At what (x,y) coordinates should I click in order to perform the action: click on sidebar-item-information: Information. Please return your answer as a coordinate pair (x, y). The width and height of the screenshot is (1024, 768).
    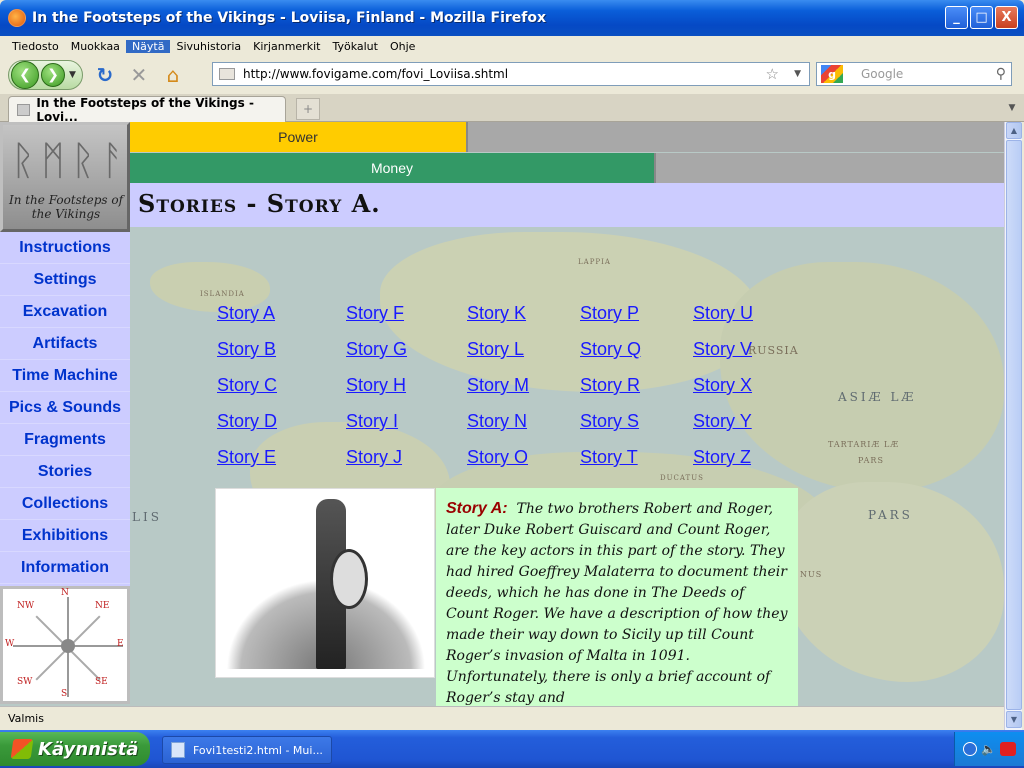
    Looking at the image, I should click on (65, 568).